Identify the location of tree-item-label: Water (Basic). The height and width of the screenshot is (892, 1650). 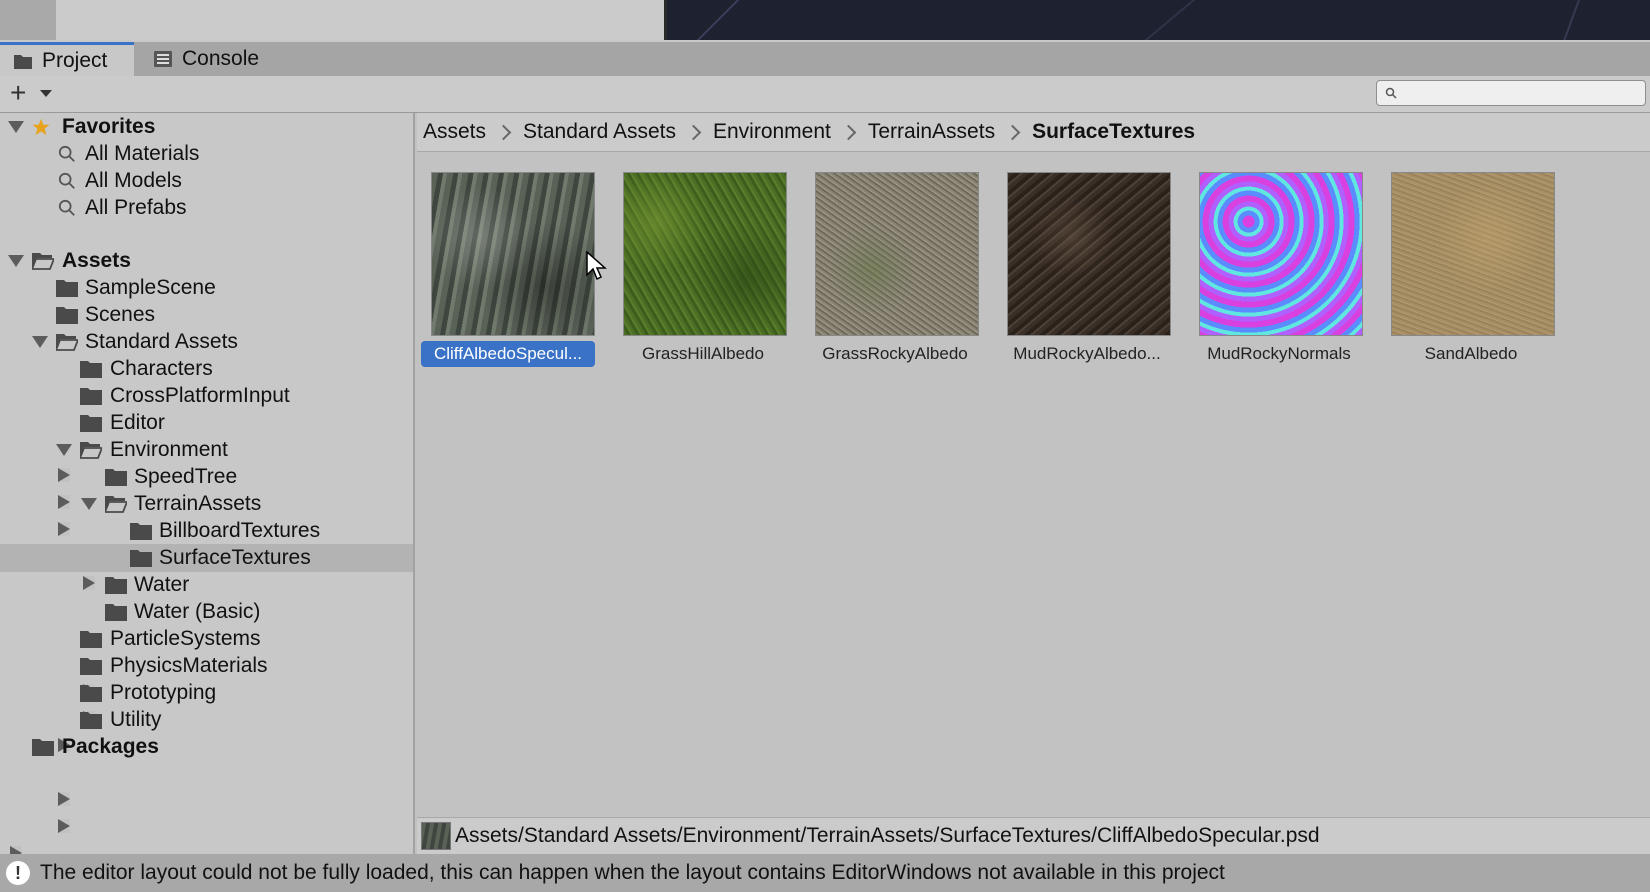
(197, 611).